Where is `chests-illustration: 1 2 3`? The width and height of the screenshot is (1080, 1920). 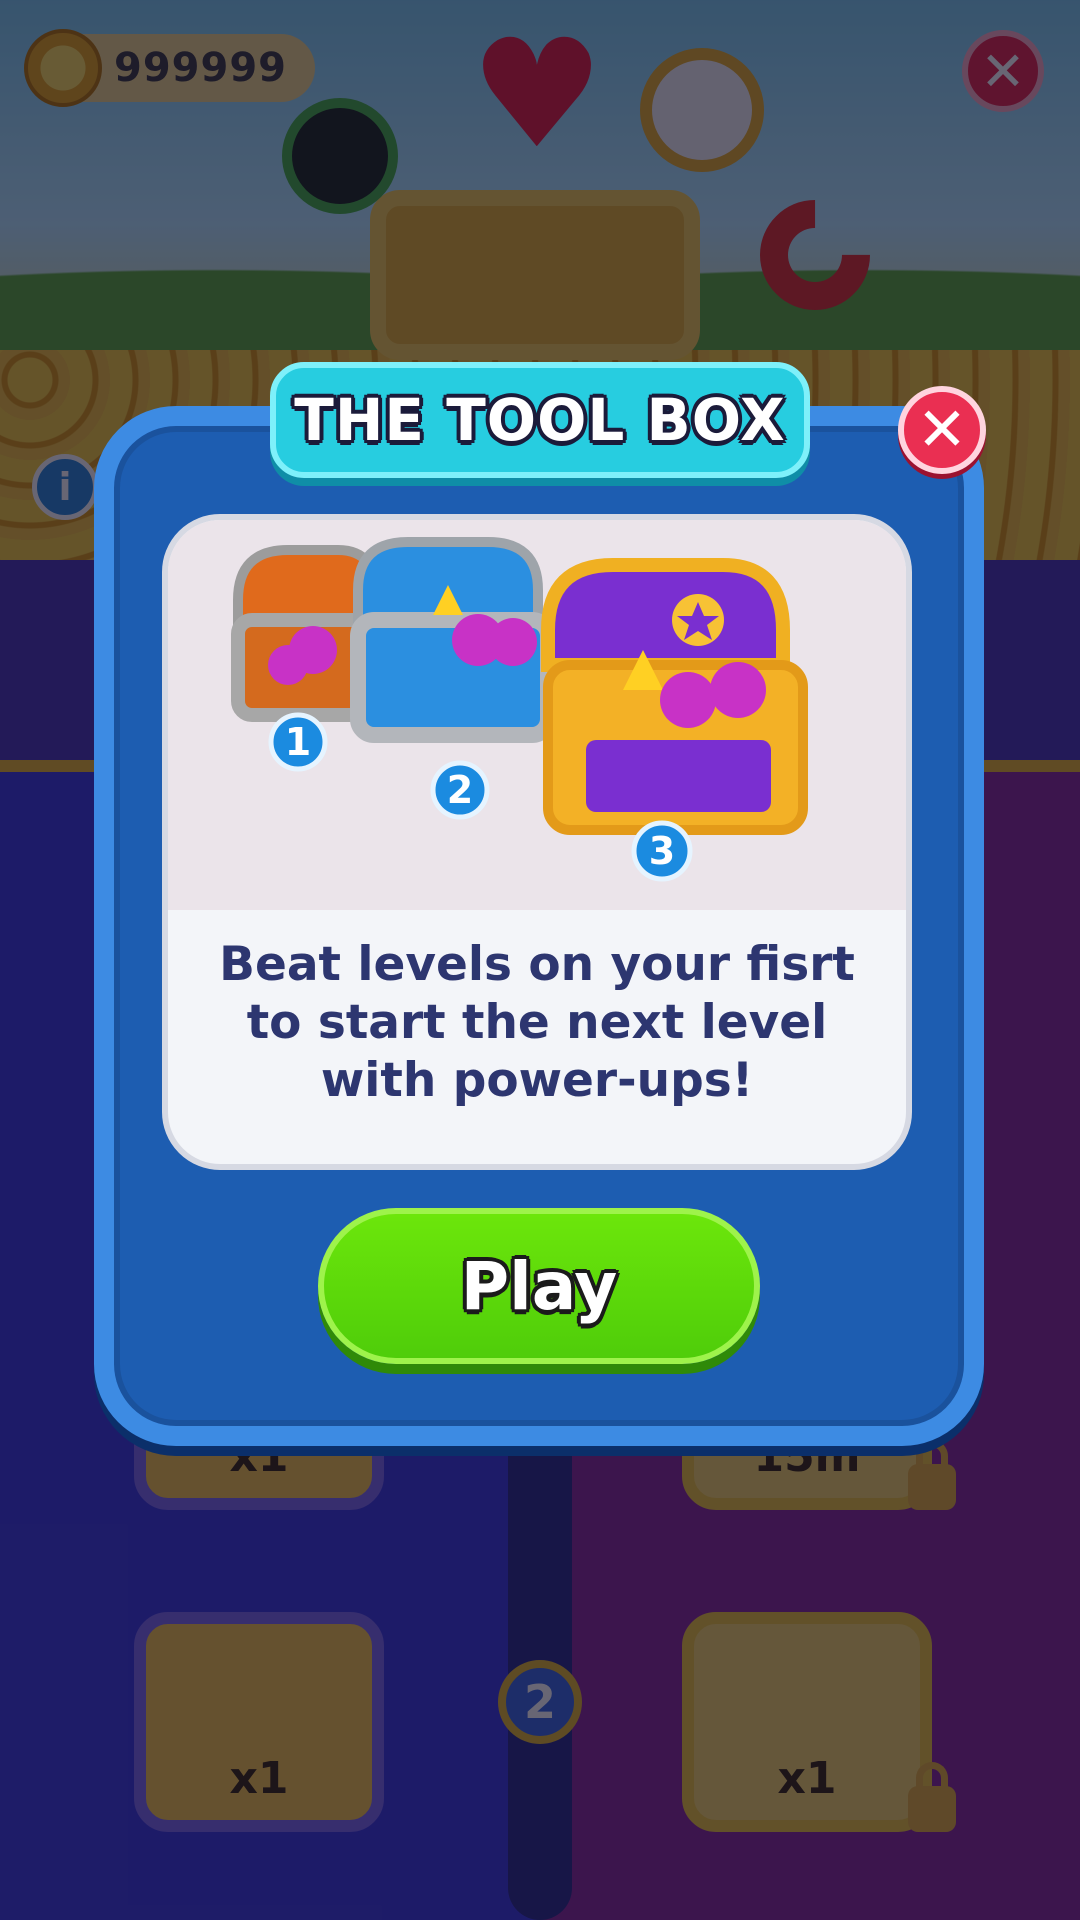
chests-illustration: 1 2 3 is located at coordinates (537, 715).